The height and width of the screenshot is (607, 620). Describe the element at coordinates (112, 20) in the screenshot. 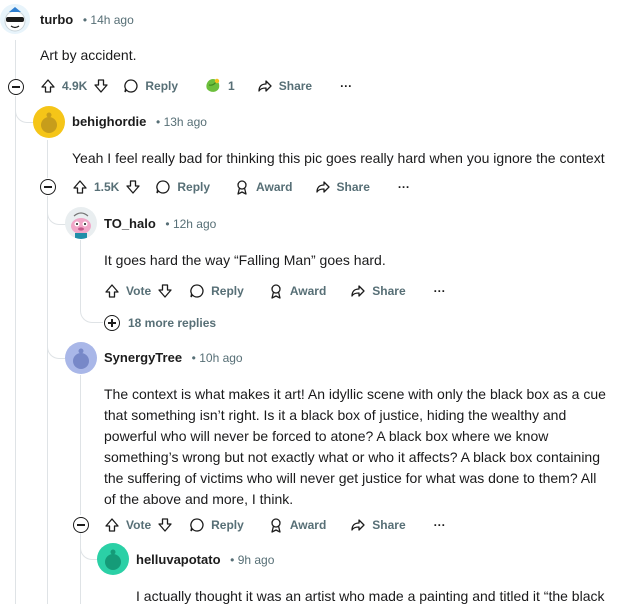

I see `comment-time: 14h ago` at that location.